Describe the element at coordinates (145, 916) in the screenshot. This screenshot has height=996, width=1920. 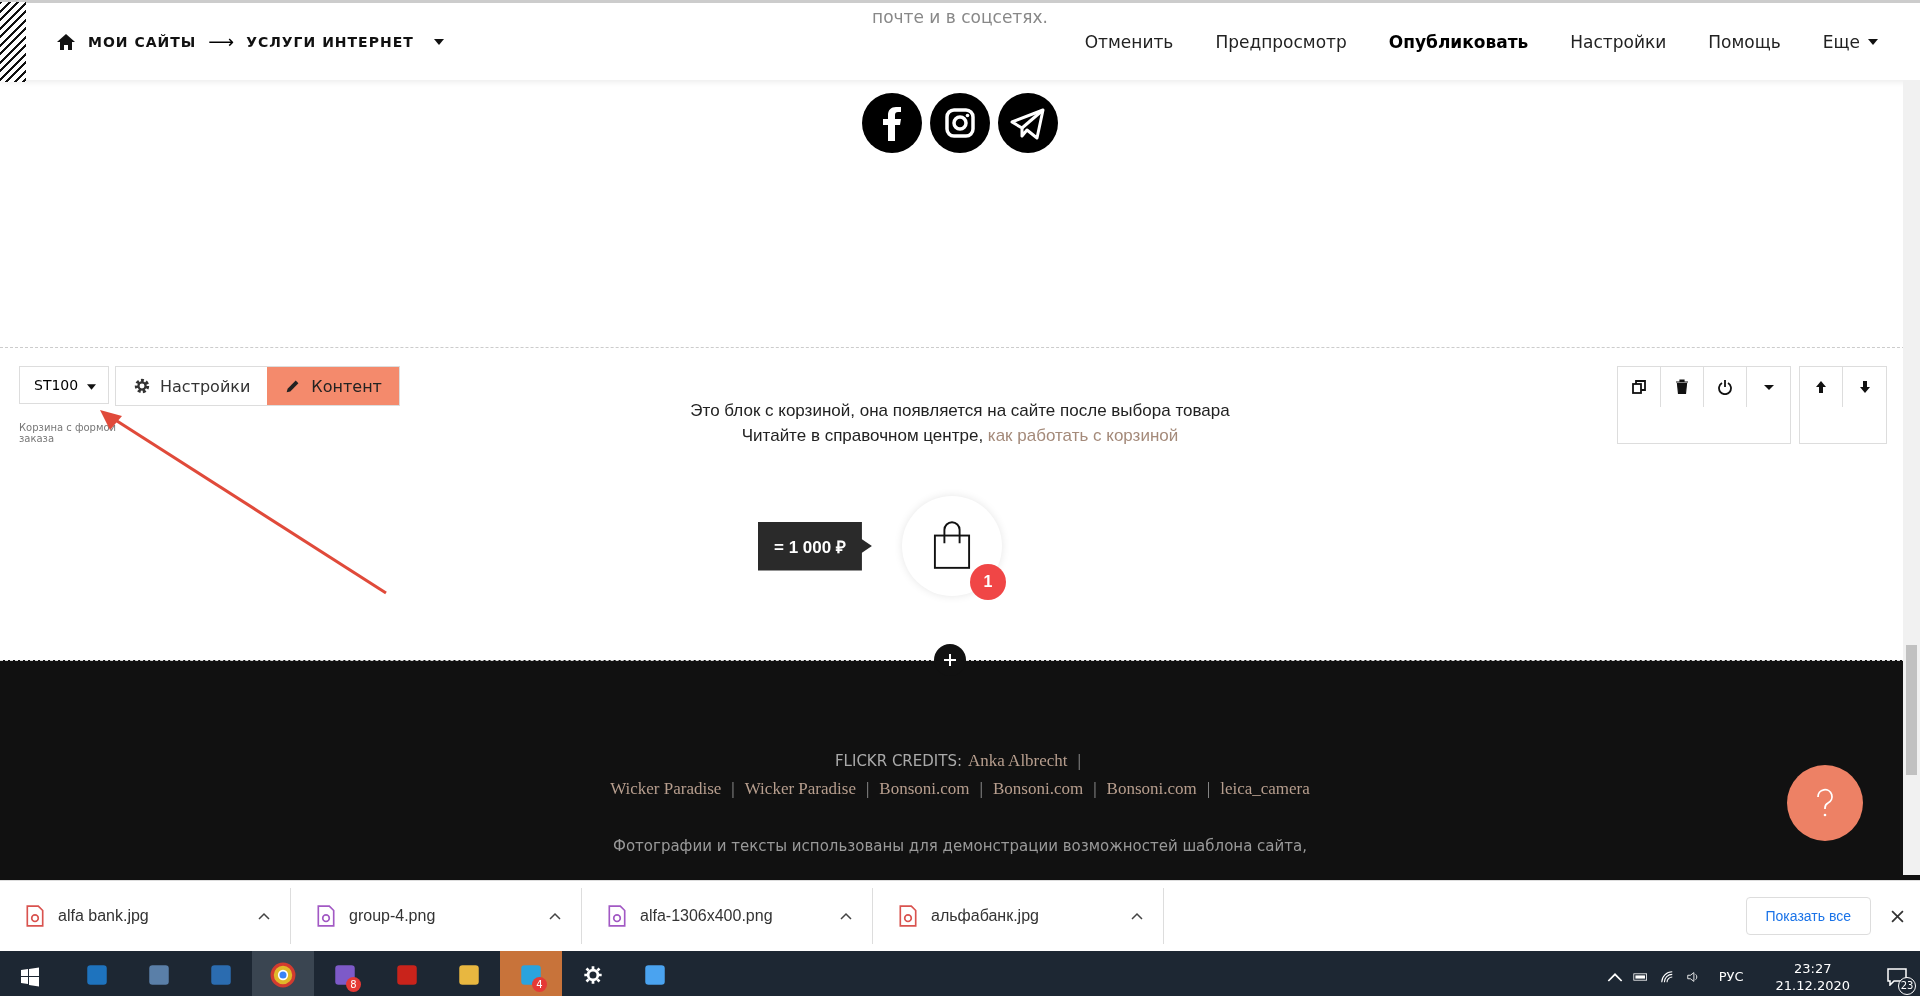
I see `download-item: alfa bank.jpg` at that location.